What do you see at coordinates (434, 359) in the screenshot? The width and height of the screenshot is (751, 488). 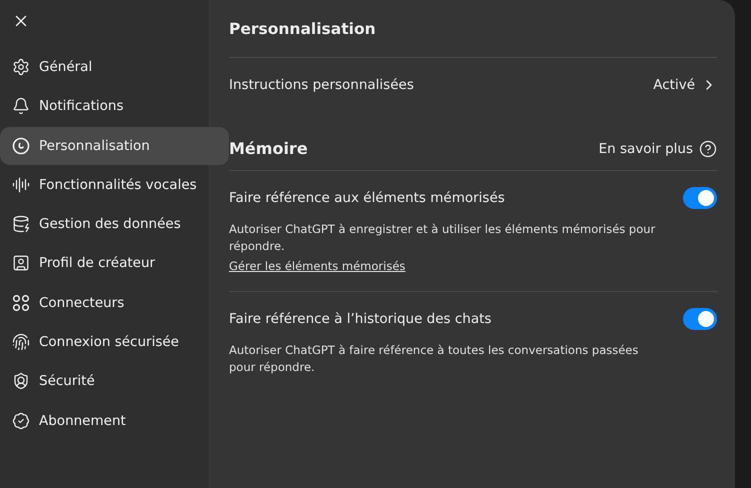 I see `setting-description: Autoriser ChatGPT à faire référence à toutes les conversations passées pour répondre.` at bounding box center [434, 359].